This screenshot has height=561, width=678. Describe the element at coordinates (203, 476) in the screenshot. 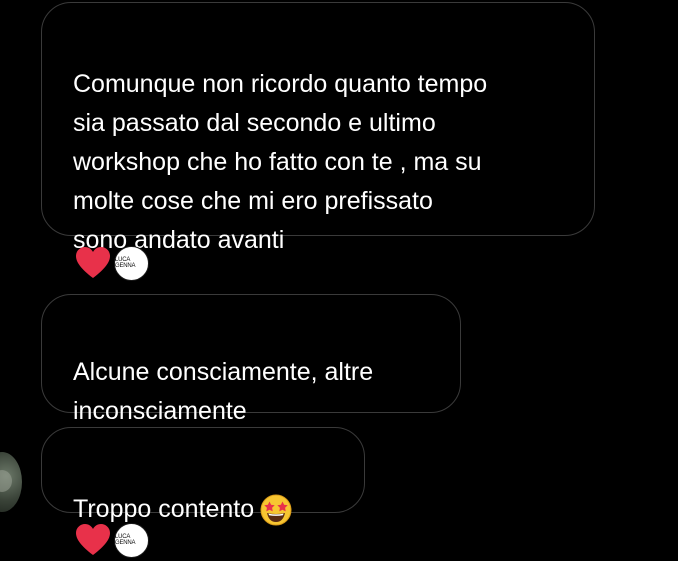

I see `message-bubble: Troppo contento` at that location.